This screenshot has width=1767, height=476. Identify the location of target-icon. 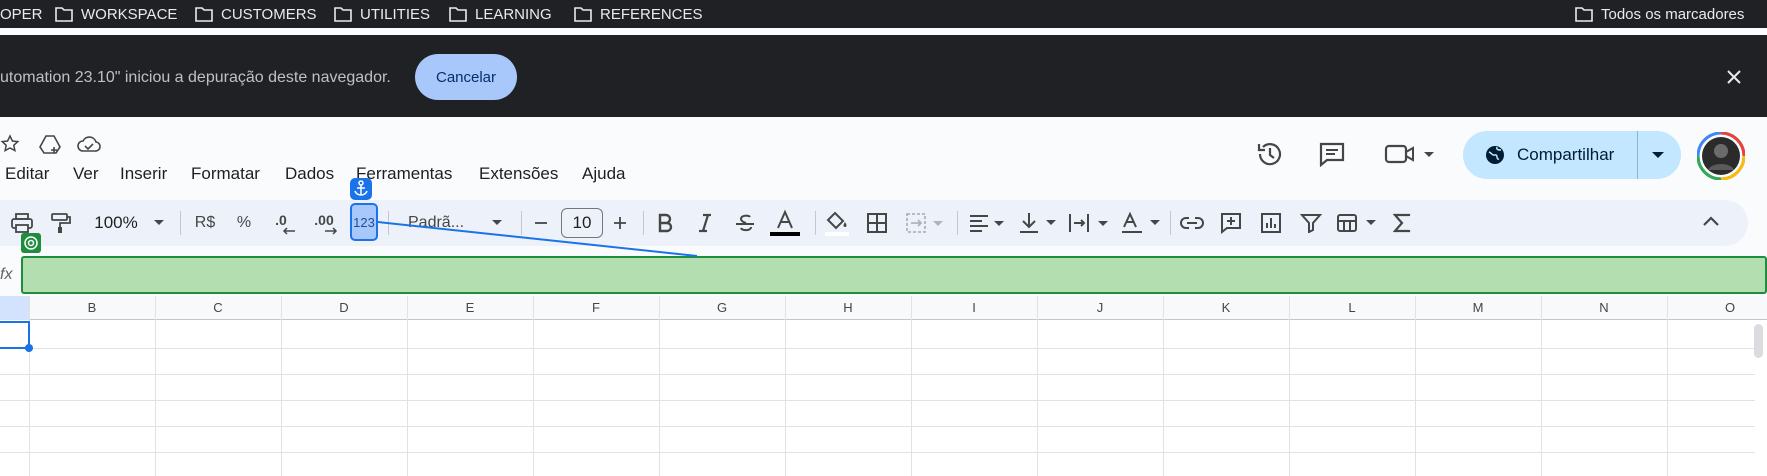
(31, 243).